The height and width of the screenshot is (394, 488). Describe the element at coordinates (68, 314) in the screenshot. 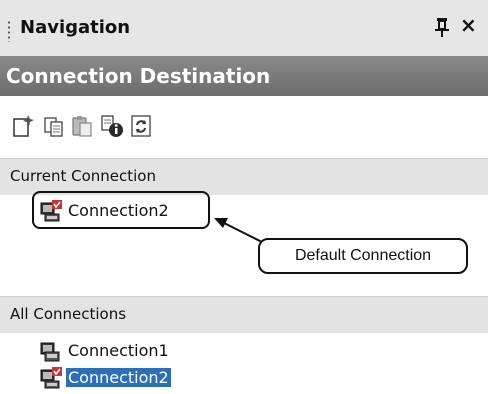

I see `all-connections-label: All Connections` at that location.